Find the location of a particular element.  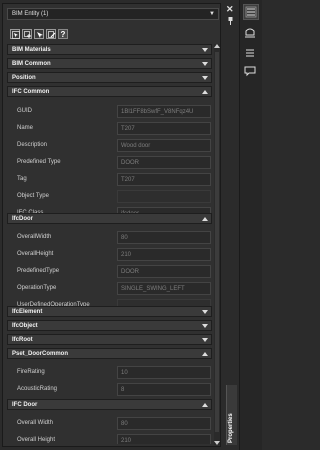

scroll-thumb is located at coordinates (217, 242).